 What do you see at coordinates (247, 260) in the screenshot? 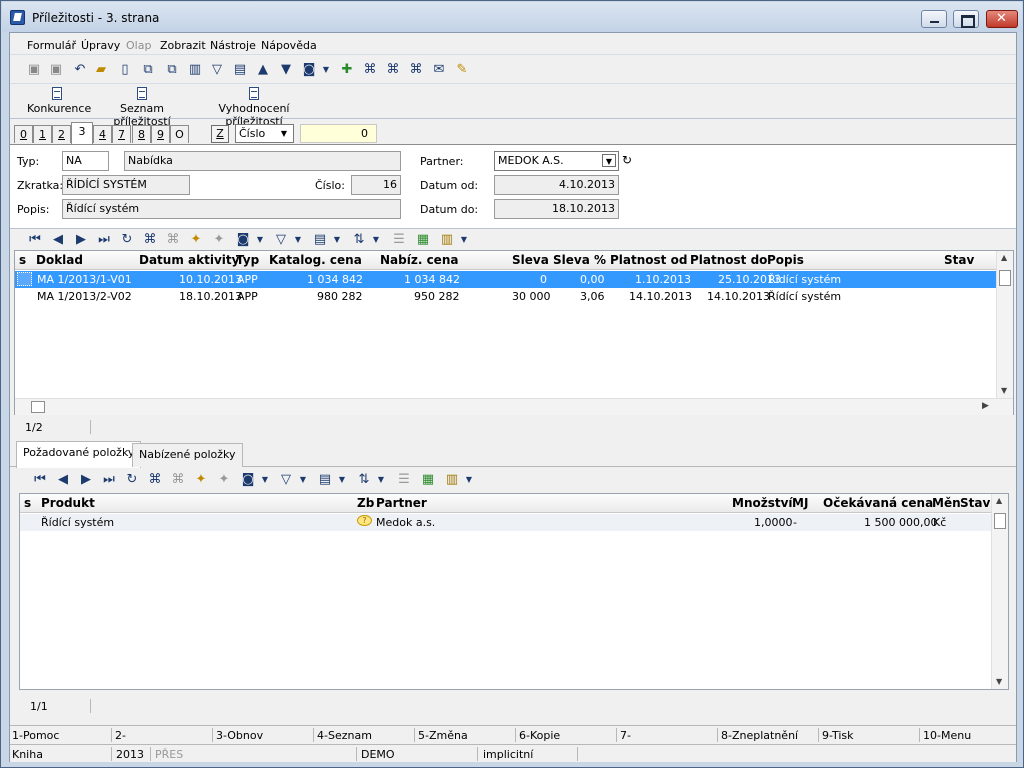
I see `col-typ: Typ` at bounding box center [247, 260].